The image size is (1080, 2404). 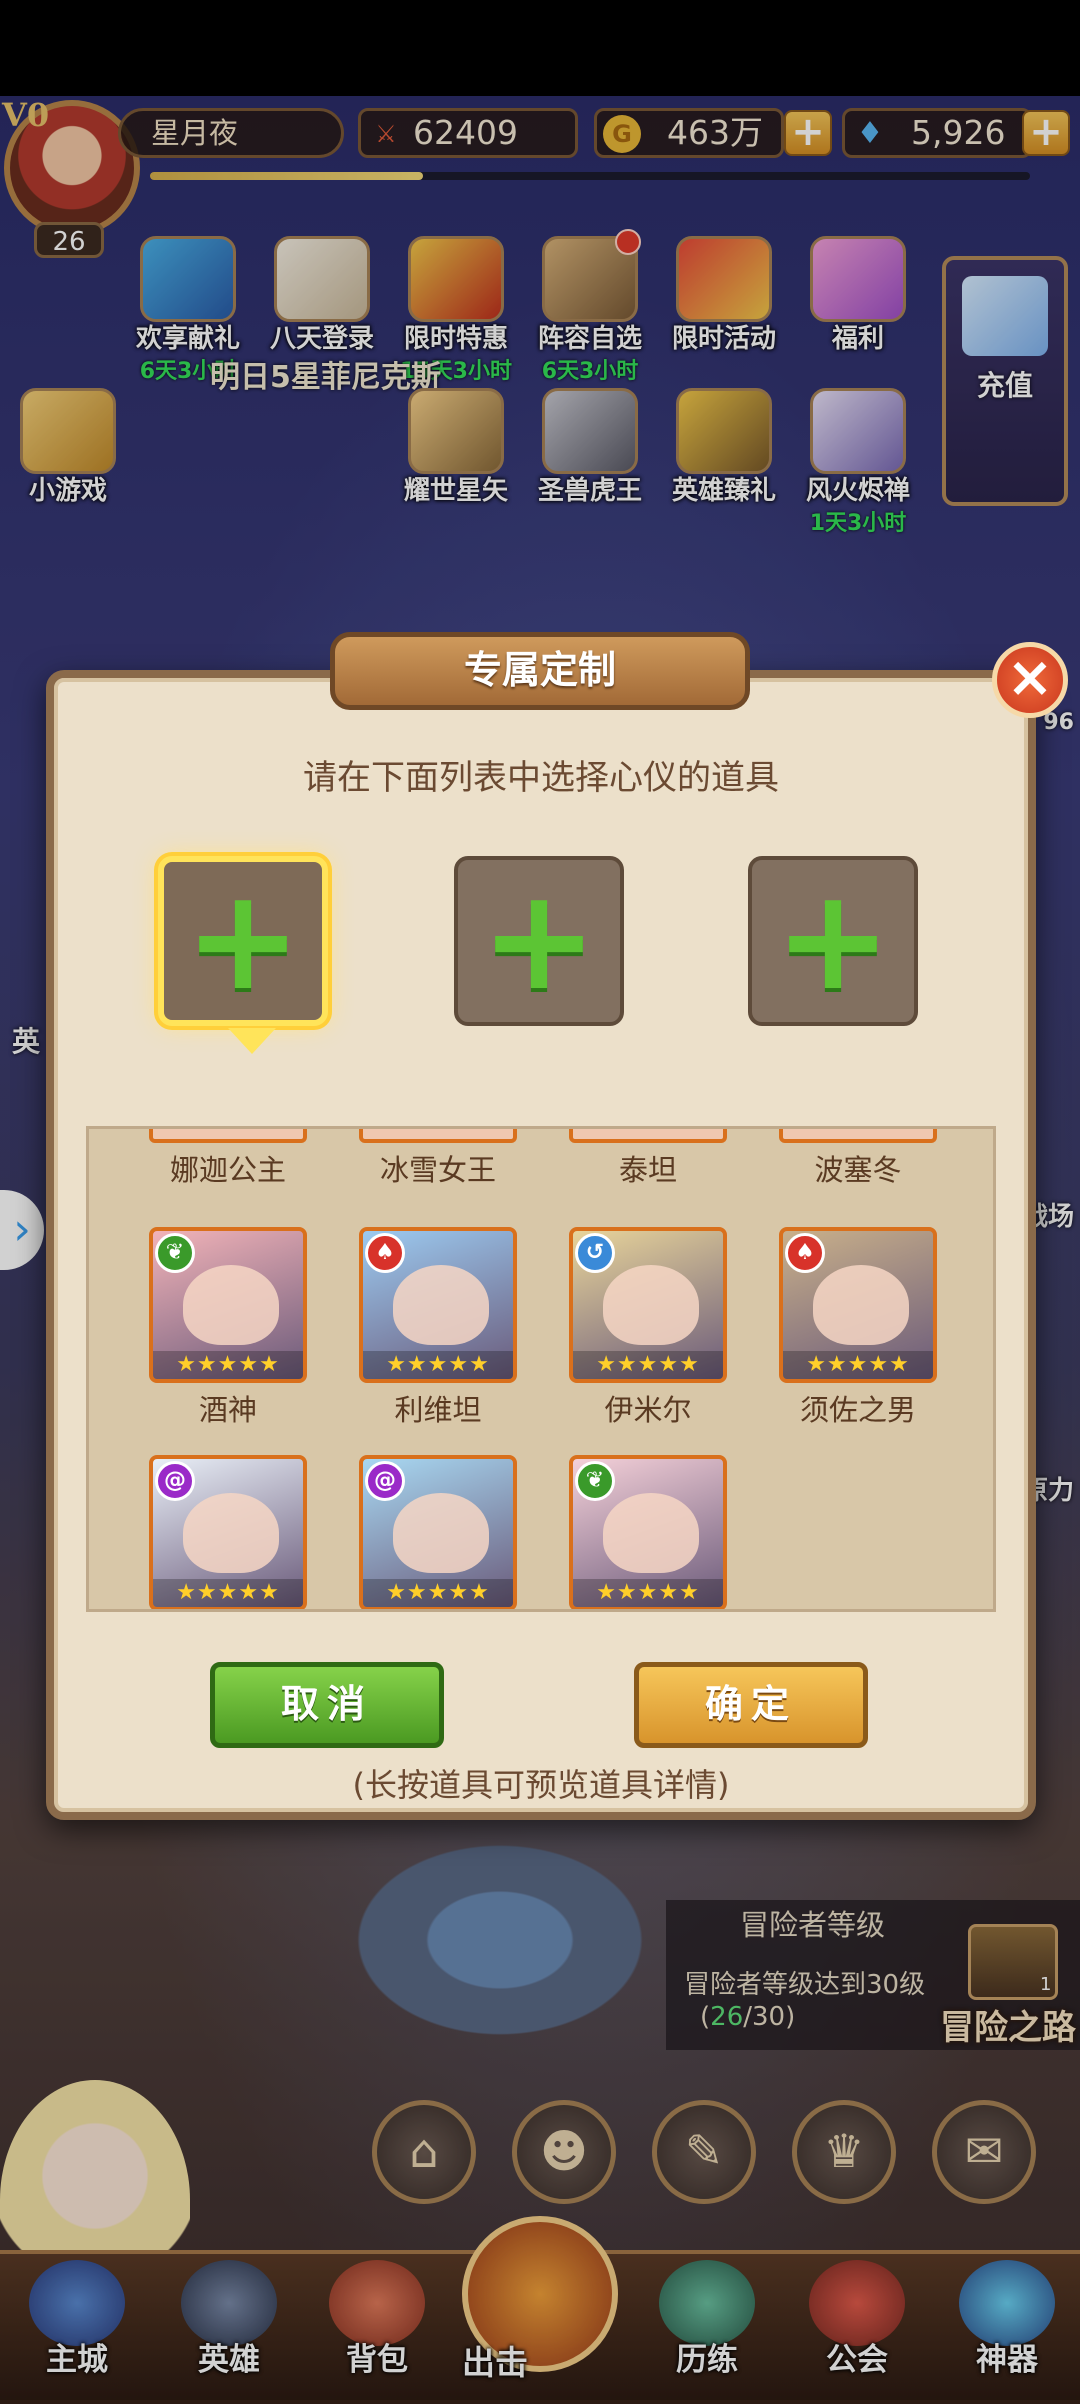 I want to click on close-button: ×, so click(x=1030, y=680).